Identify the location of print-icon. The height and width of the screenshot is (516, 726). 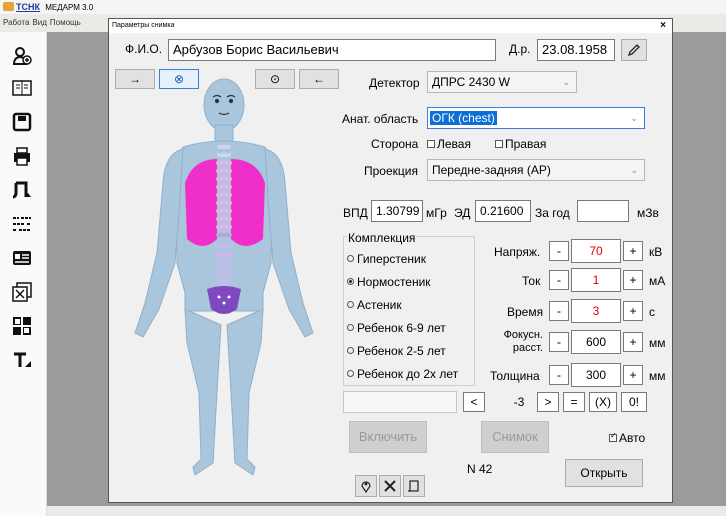
(22, 156).